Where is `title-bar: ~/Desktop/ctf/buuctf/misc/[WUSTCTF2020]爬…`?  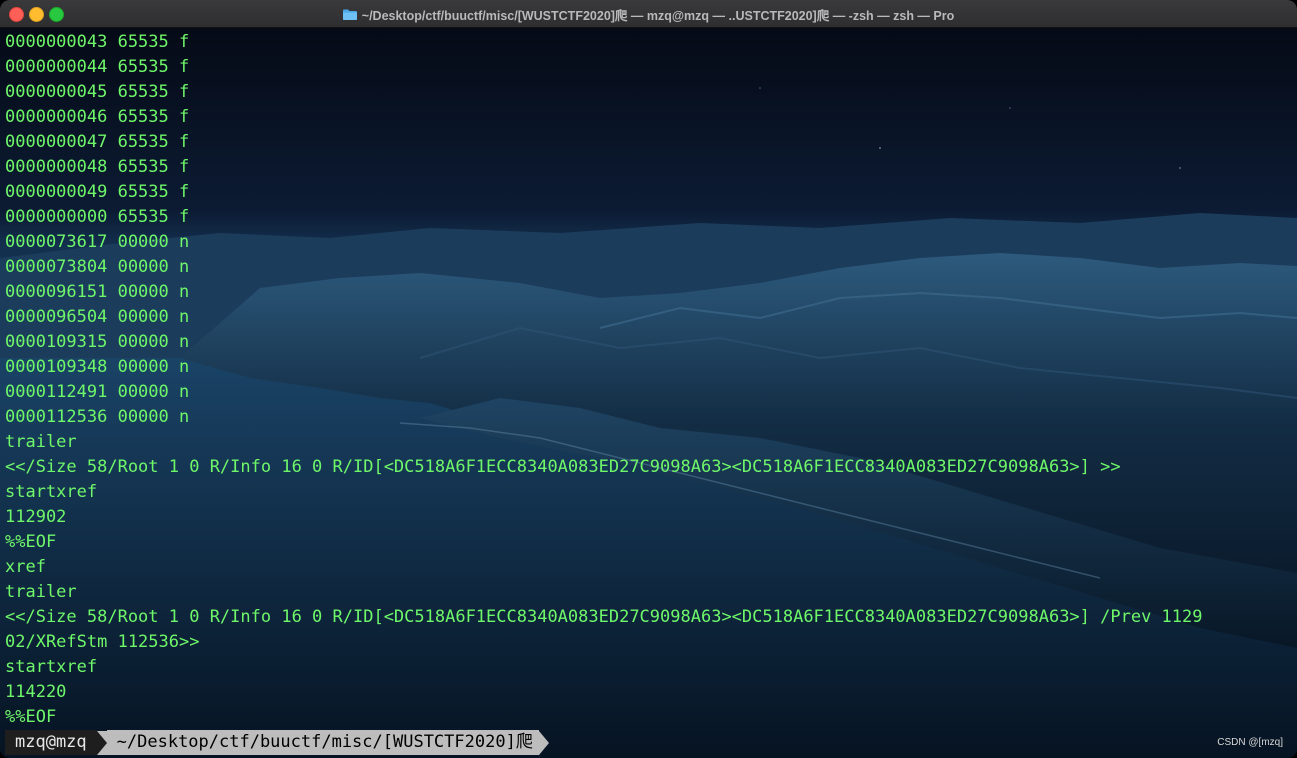 title-bar: ~/Desktop/ctf/buuctf/misc/[WUSTCTF2020]爬… is located at coordinates (648, 14).